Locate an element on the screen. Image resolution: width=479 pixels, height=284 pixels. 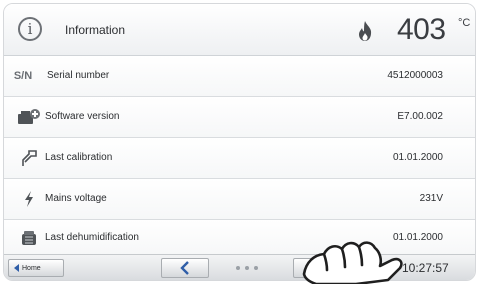
info-row-serial-number: S/N Serial number 4512000003 is located at coordinates (239, 76).